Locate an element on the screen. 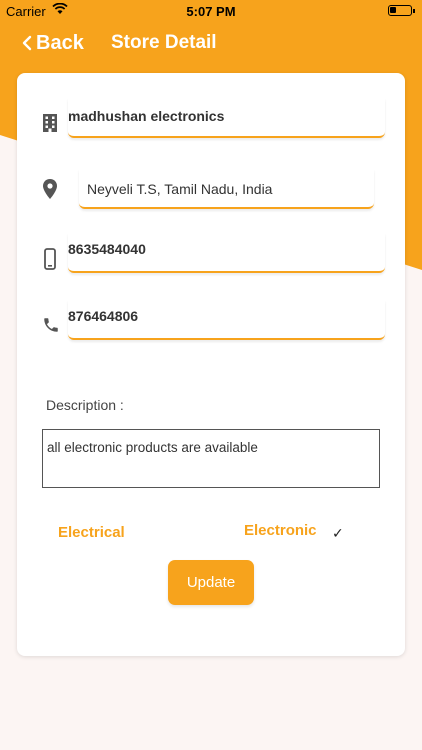 This screenshot has height=750, width=422. page-title: Store Detail is located at coordinates (164, 42).